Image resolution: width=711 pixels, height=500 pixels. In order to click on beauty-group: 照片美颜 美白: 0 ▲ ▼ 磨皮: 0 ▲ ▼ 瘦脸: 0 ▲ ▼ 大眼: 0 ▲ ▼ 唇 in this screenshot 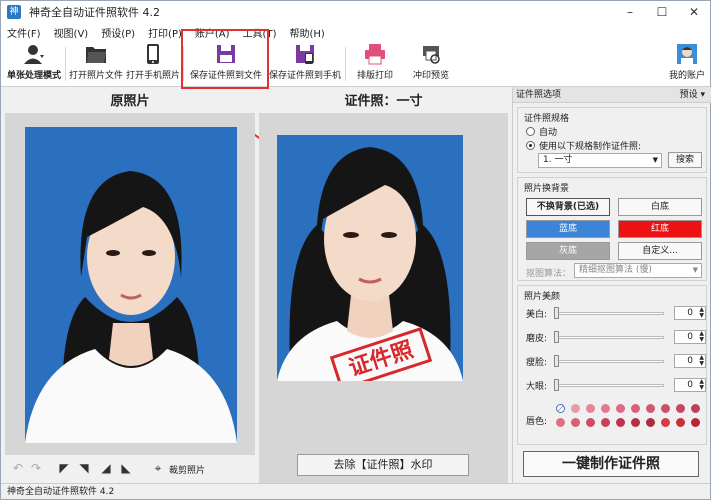, I will do `click(612, 365)`.